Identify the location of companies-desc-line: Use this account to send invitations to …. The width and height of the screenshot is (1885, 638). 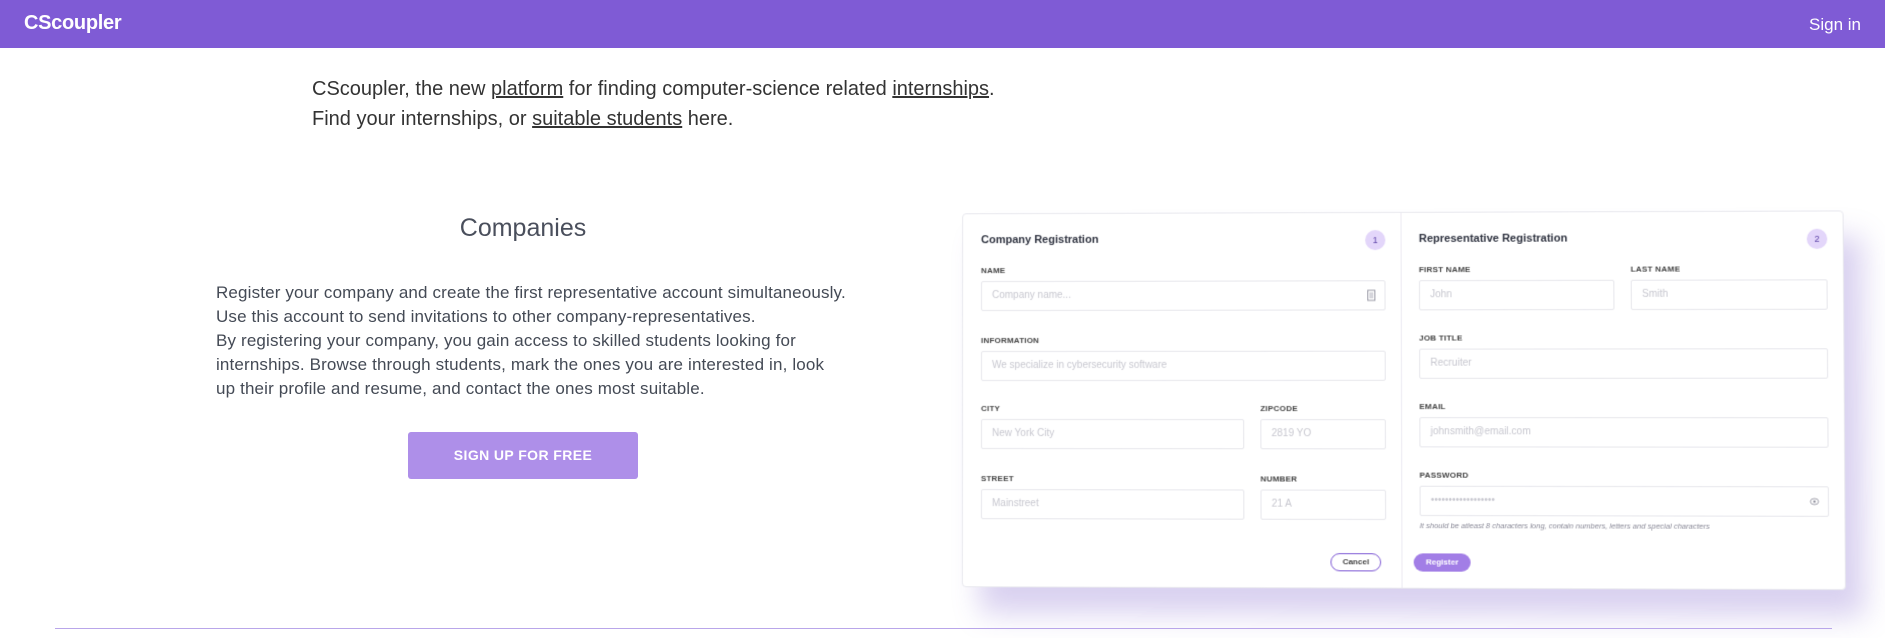
(486, 316).